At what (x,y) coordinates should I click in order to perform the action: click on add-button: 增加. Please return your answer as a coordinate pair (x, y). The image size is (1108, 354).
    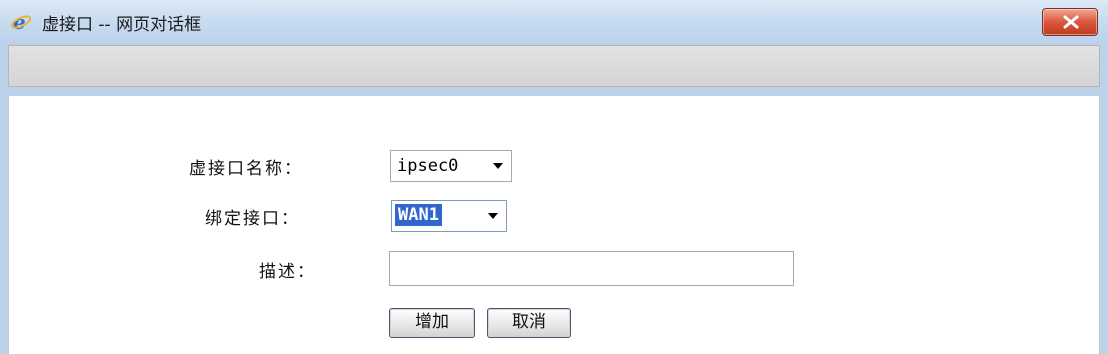
    Looking at the image, I should click on (432, 323).